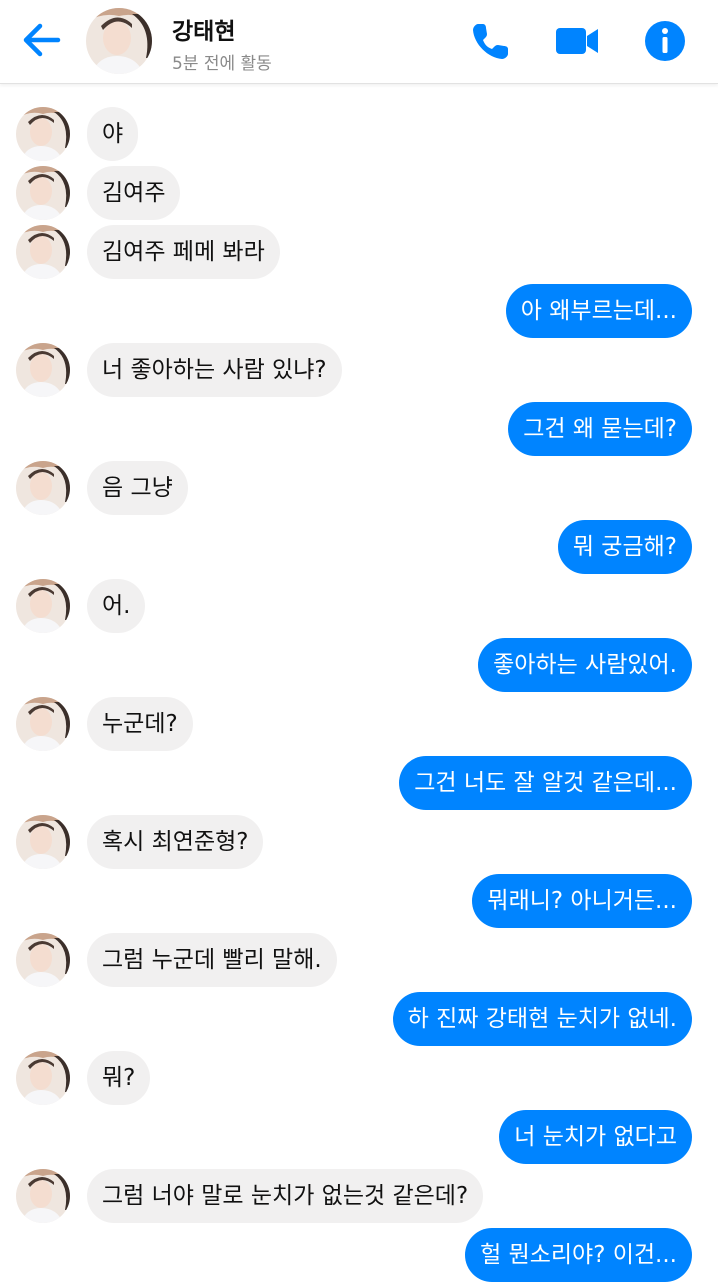  Describe the element at coordinates (134, 193) in the screenshot. I see `message-bubble-incoming: 김여주` at that location.